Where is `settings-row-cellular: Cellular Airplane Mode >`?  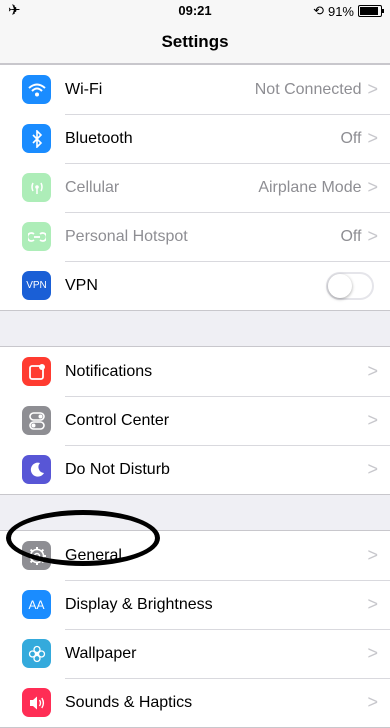
settings-row-cellular: Cellular Airplane Mode > is located at coordinates (195, 187).